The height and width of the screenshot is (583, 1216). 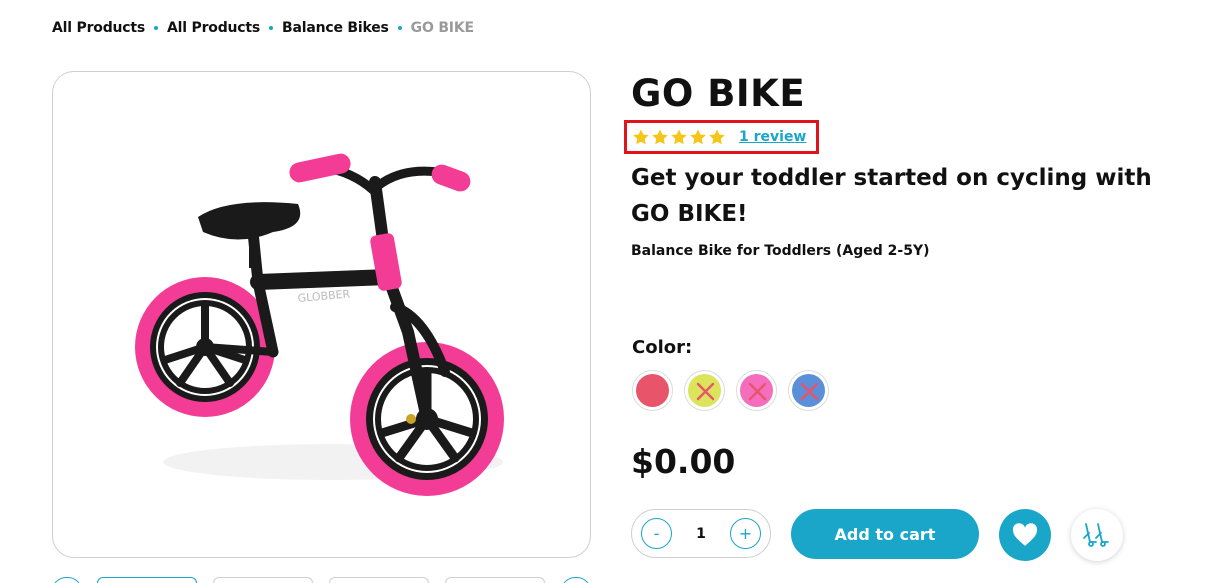 I want to click on thumbnail-prev-button, so click(x=67, y=580).